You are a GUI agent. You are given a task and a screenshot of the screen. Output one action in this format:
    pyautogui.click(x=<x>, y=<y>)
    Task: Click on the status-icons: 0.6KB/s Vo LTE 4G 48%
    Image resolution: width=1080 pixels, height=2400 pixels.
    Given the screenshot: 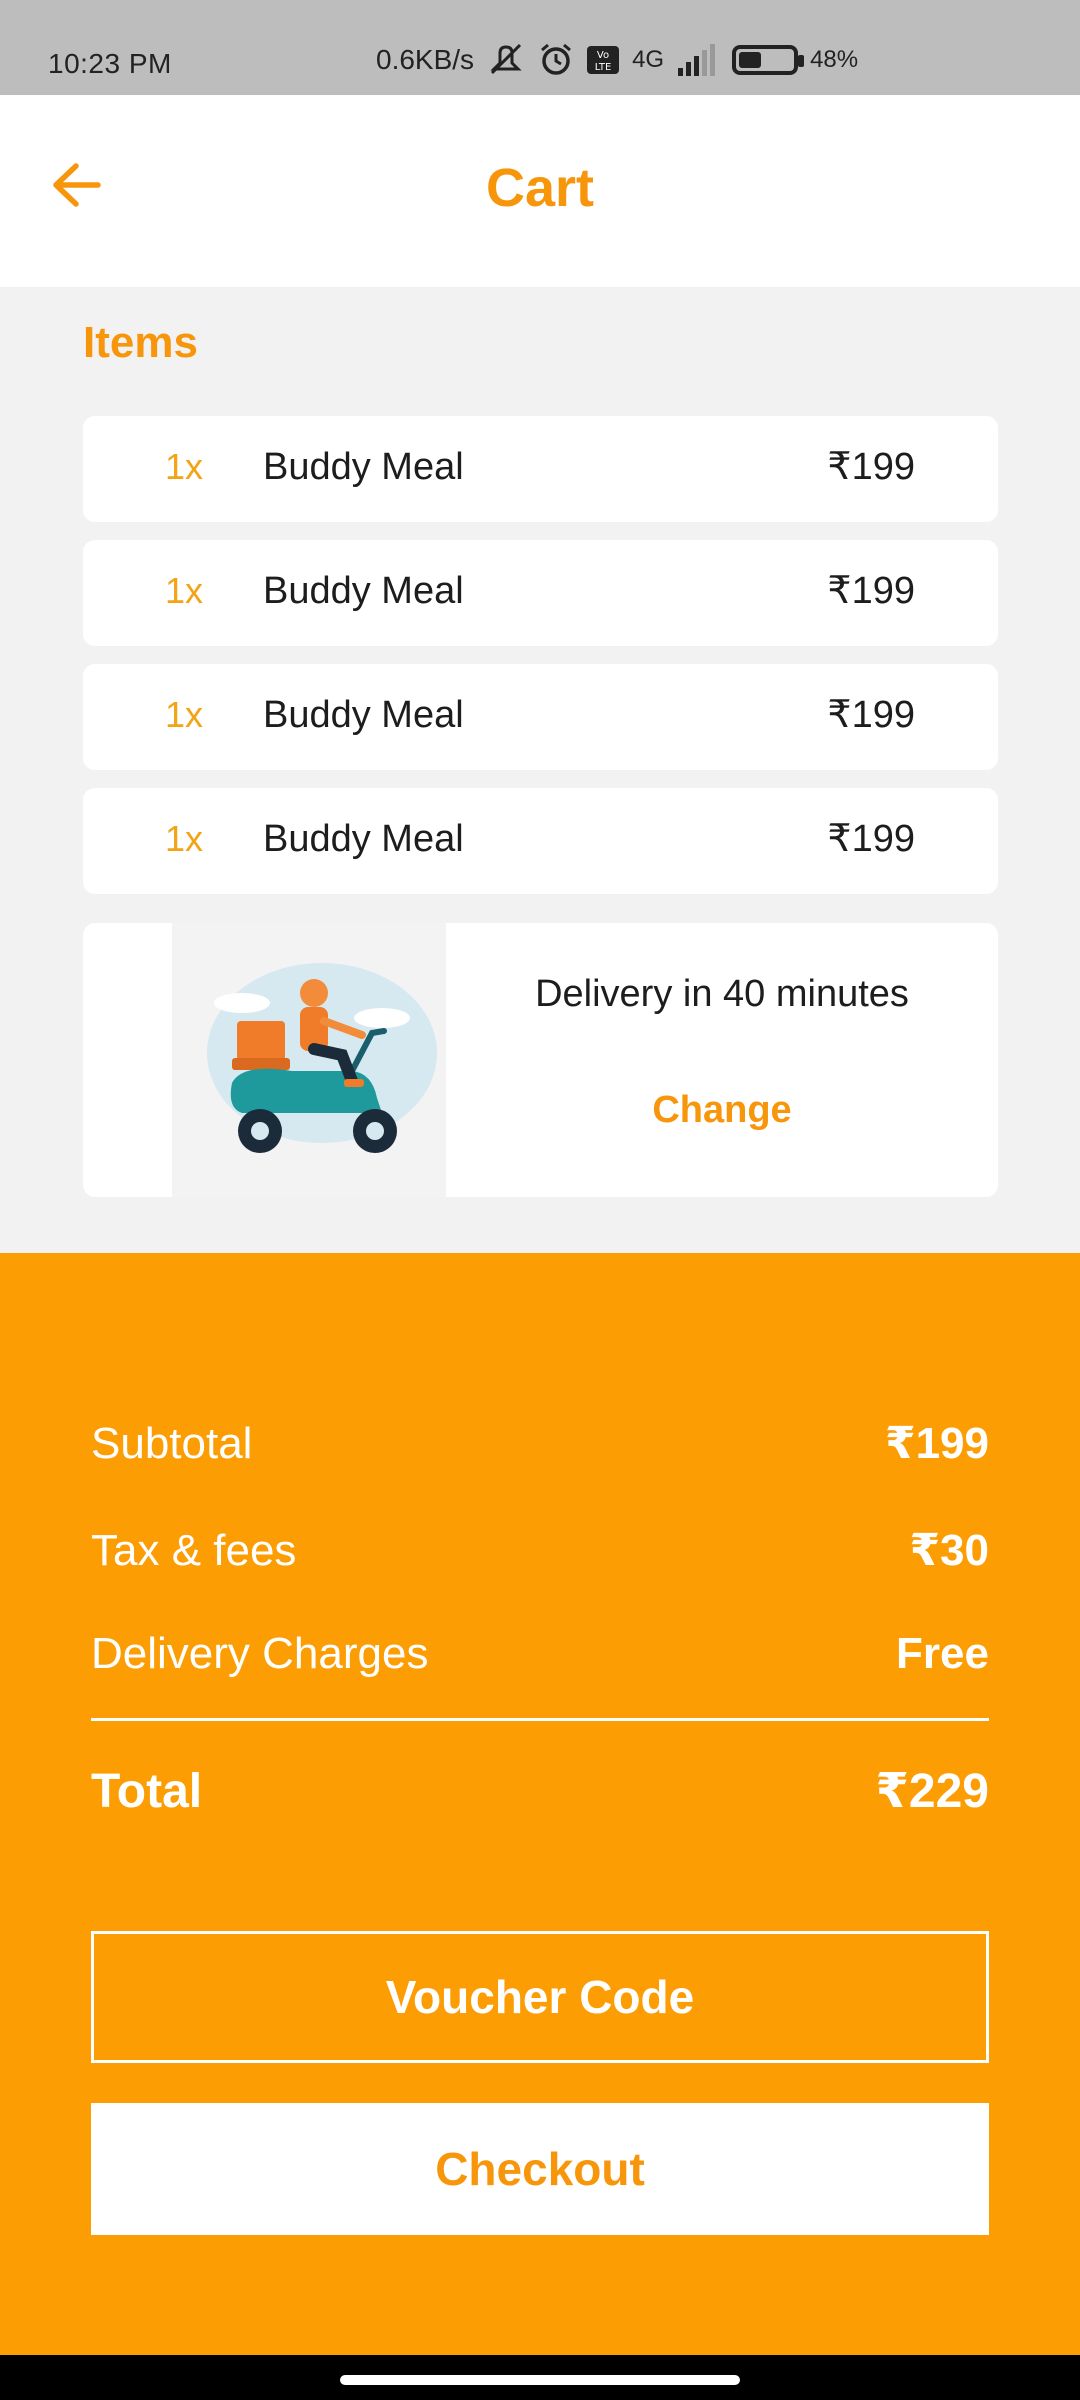 What is the action you would take?
    pyautogui.click(x=617, y=60)
    